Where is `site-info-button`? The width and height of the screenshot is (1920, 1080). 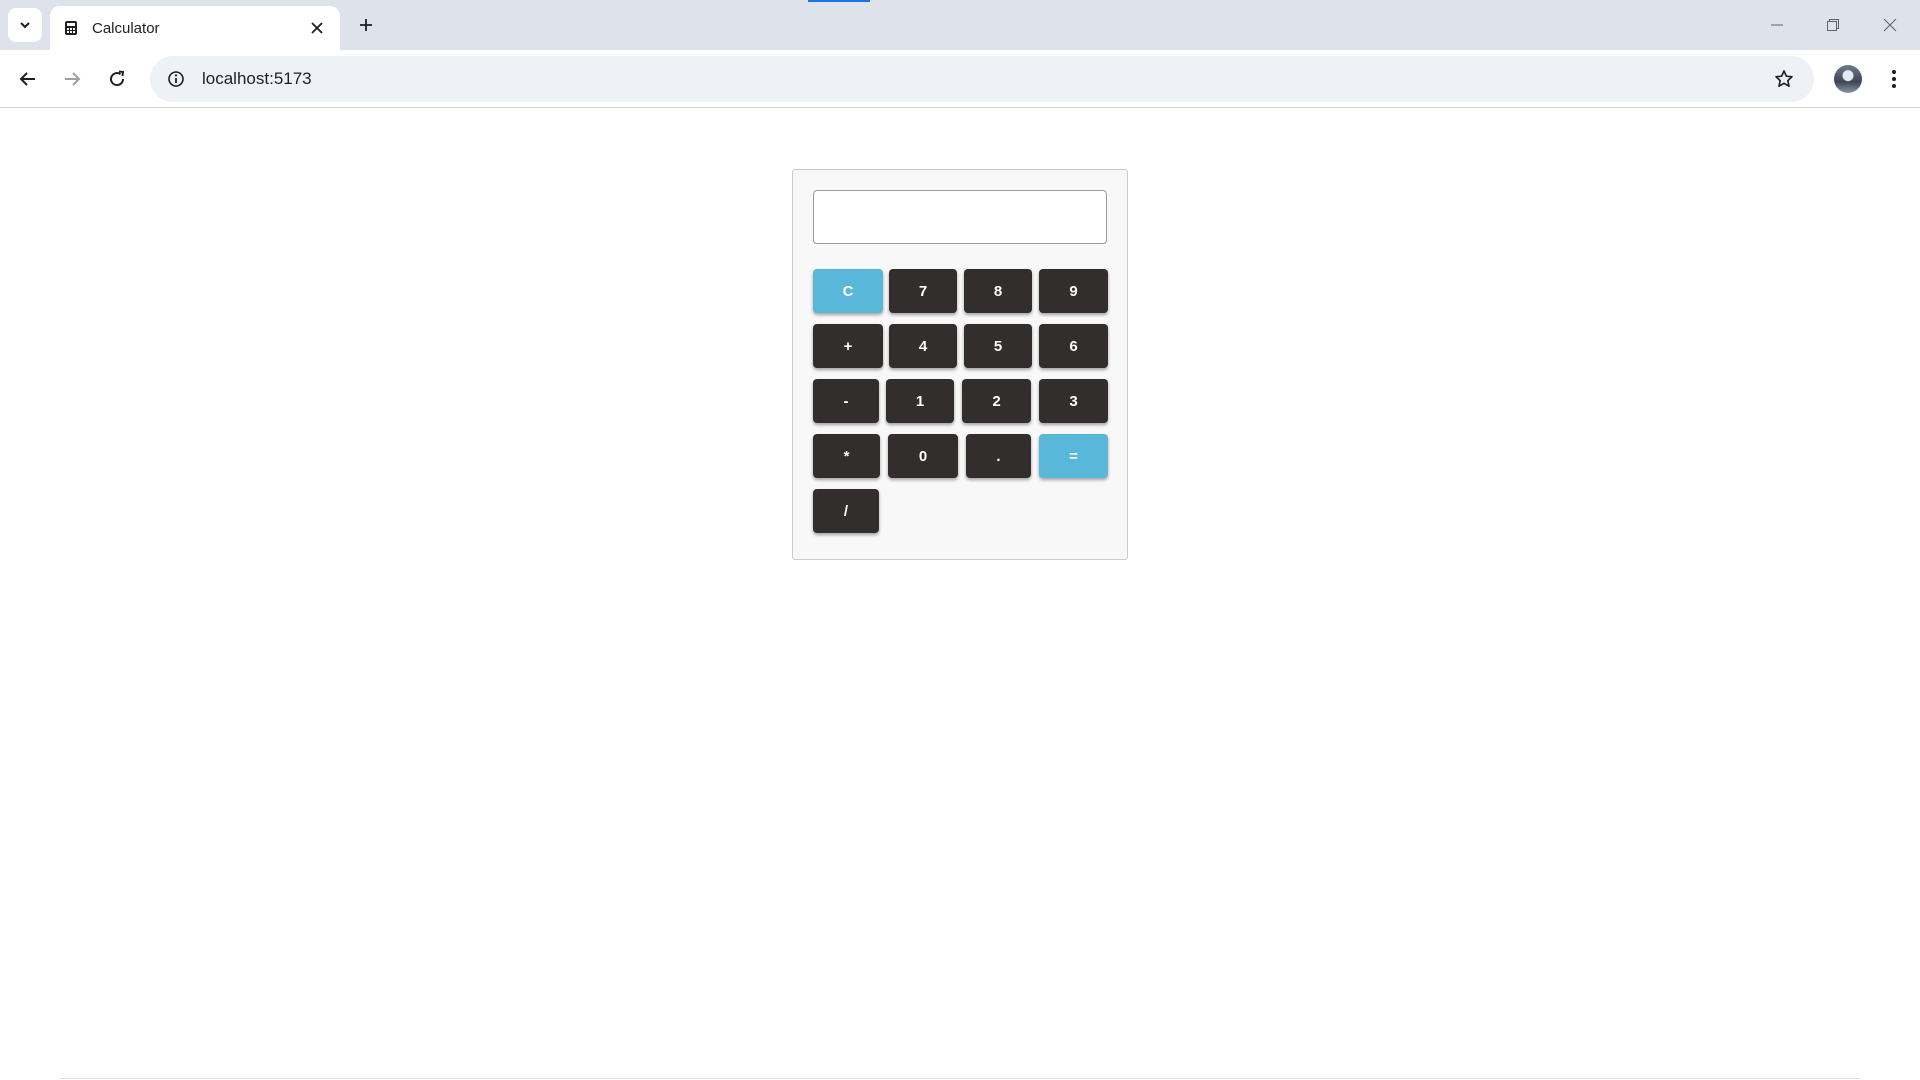 site-info-button is located at coordinates (176, 79).